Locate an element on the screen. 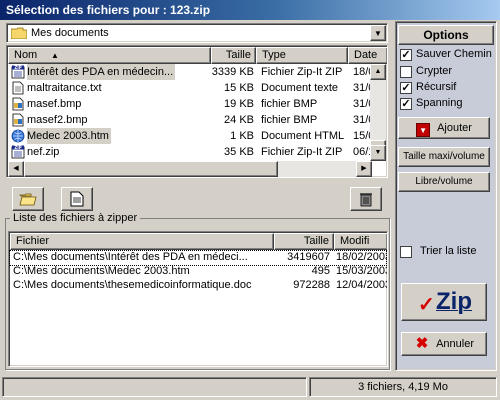 This screenshot has height=400, width=500. file-row: maltraitance.txt 15 KB Document texte 31/0 is located at coordinates (190, 88).